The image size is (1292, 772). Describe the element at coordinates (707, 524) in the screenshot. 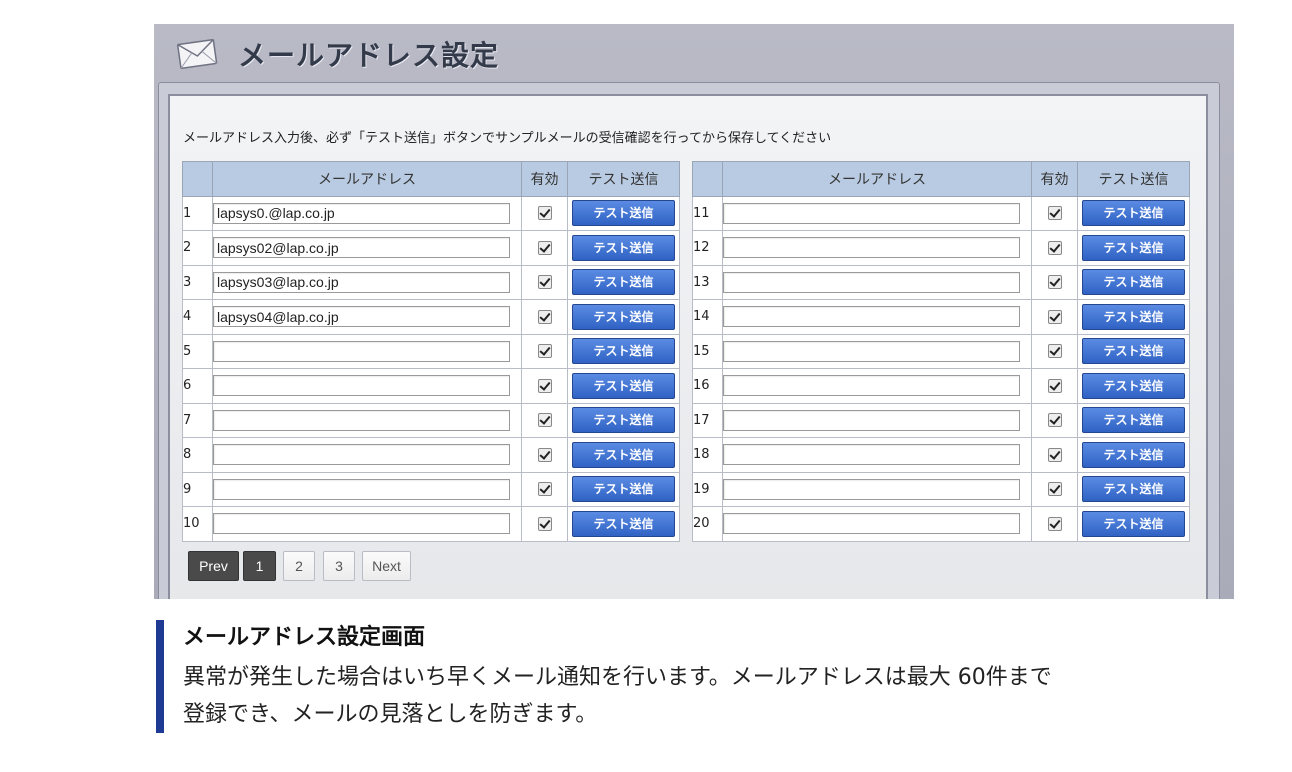

I see `row-number: 20` at that location.